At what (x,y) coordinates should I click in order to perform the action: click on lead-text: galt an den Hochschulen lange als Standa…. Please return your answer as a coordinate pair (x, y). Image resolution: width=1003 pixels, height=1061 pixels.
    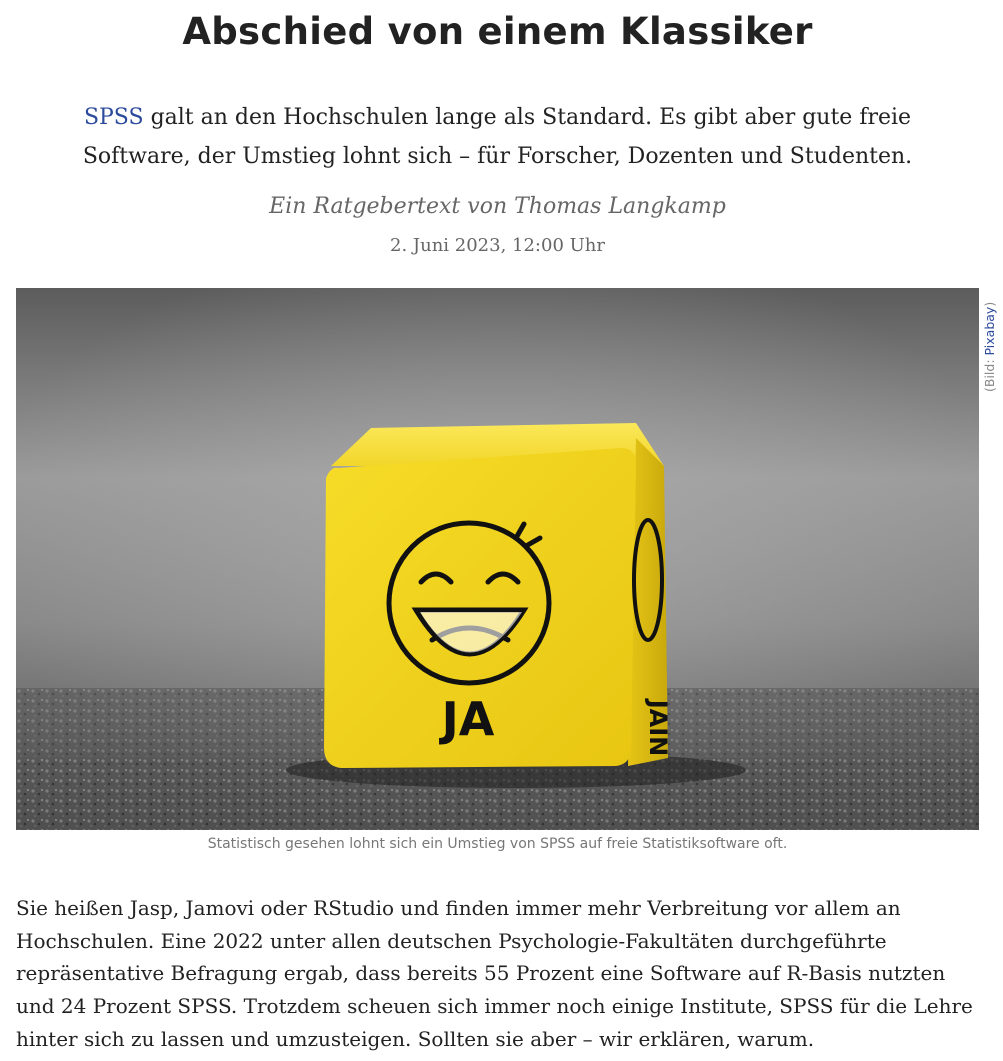
    Looking at the image, I should click on (497, 137).